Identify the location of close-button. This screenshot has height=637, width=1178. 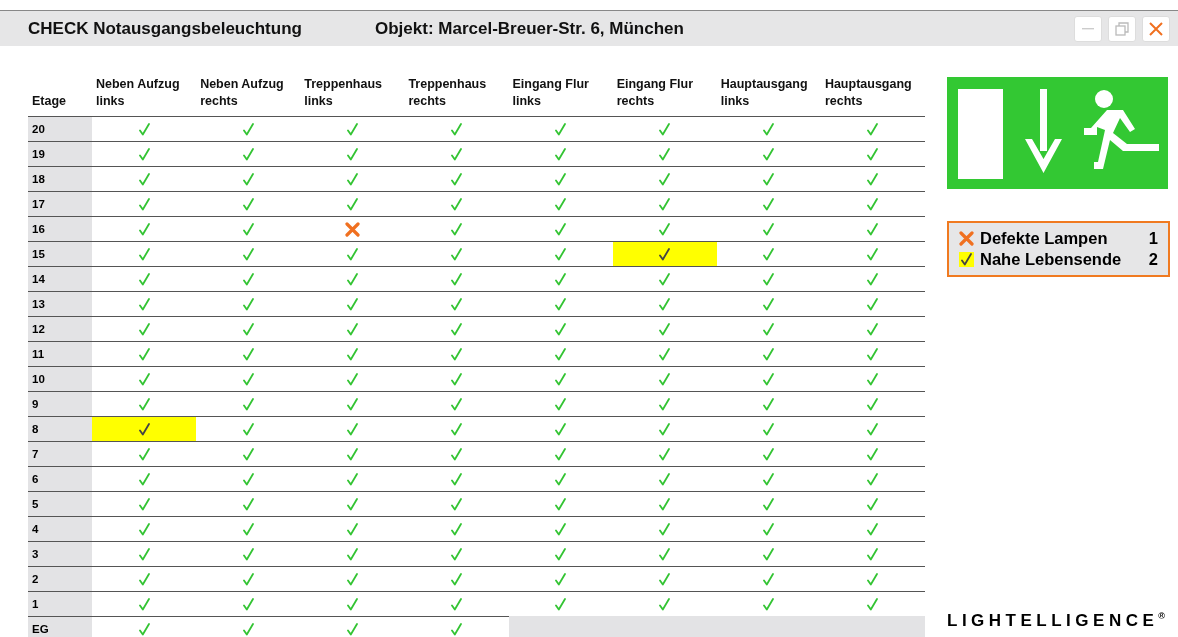
(1156, 28).